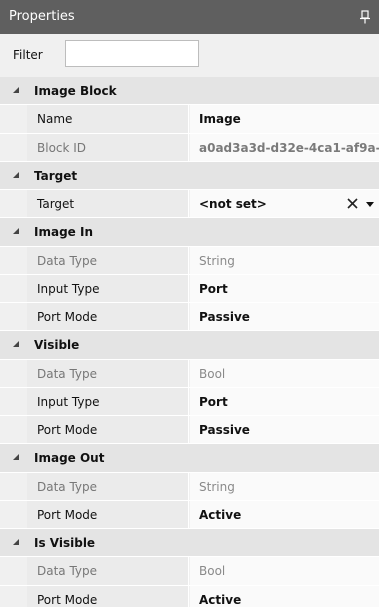 This screenshot has height=607, width=379. Describe the element at coordinates (108, 147) in the screenshot. I see `property-name-cell: Block ID` at that location.